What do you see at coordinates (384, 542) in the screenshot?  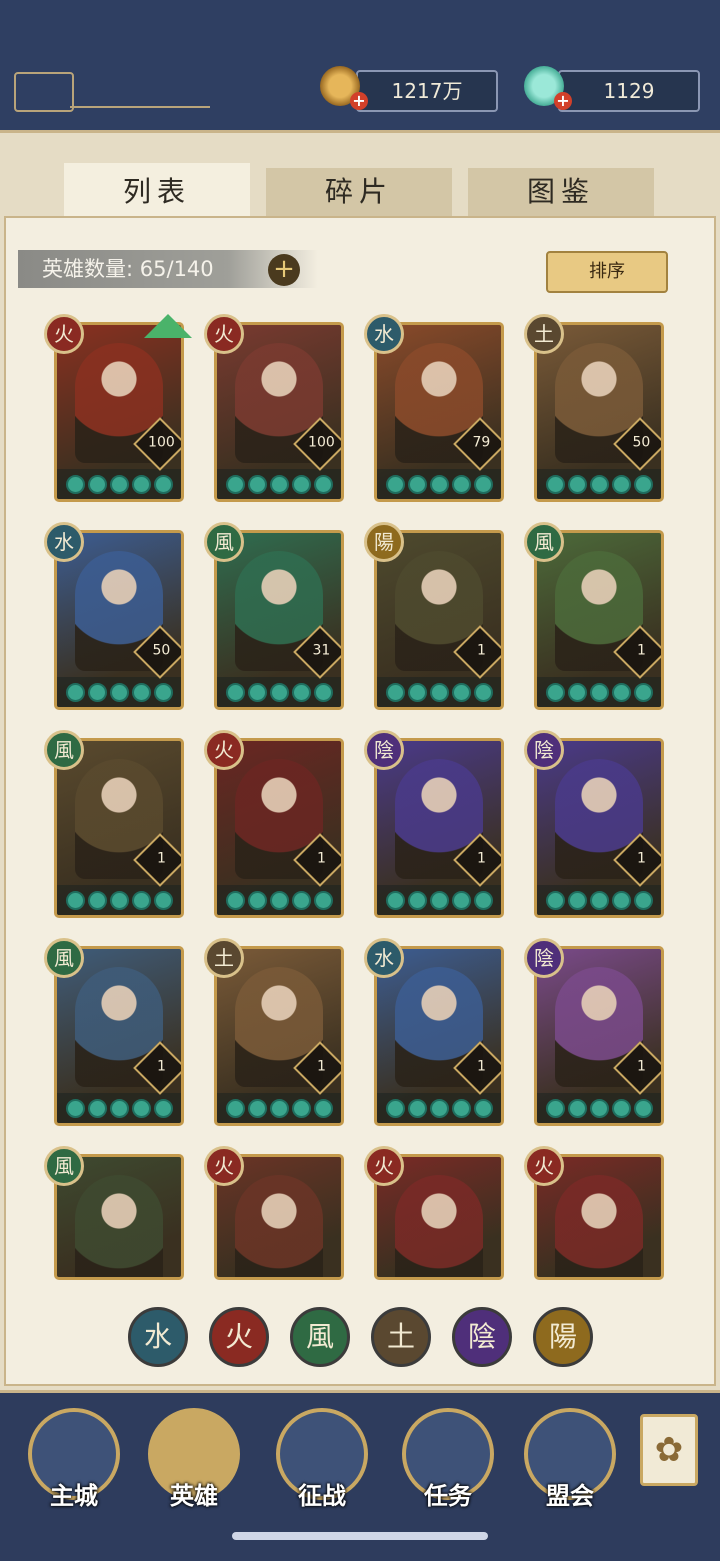 I see `element-yang-icon: 陽` at bounding box center [384, 542].